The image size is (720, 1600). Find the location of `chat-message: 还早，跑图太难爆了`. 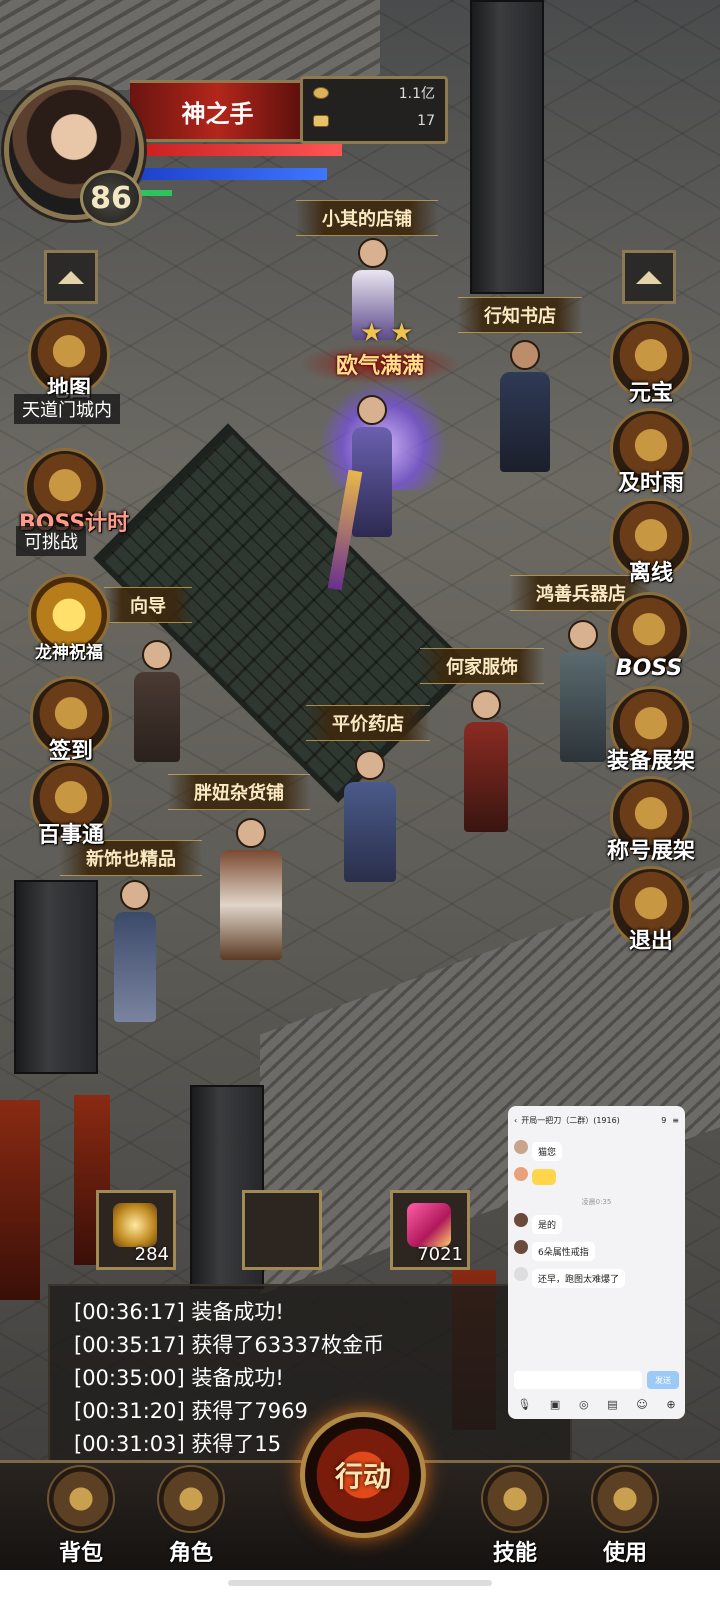

chat-message: 还早，跑图太难爆了 is located at coordinates (596, 1277).